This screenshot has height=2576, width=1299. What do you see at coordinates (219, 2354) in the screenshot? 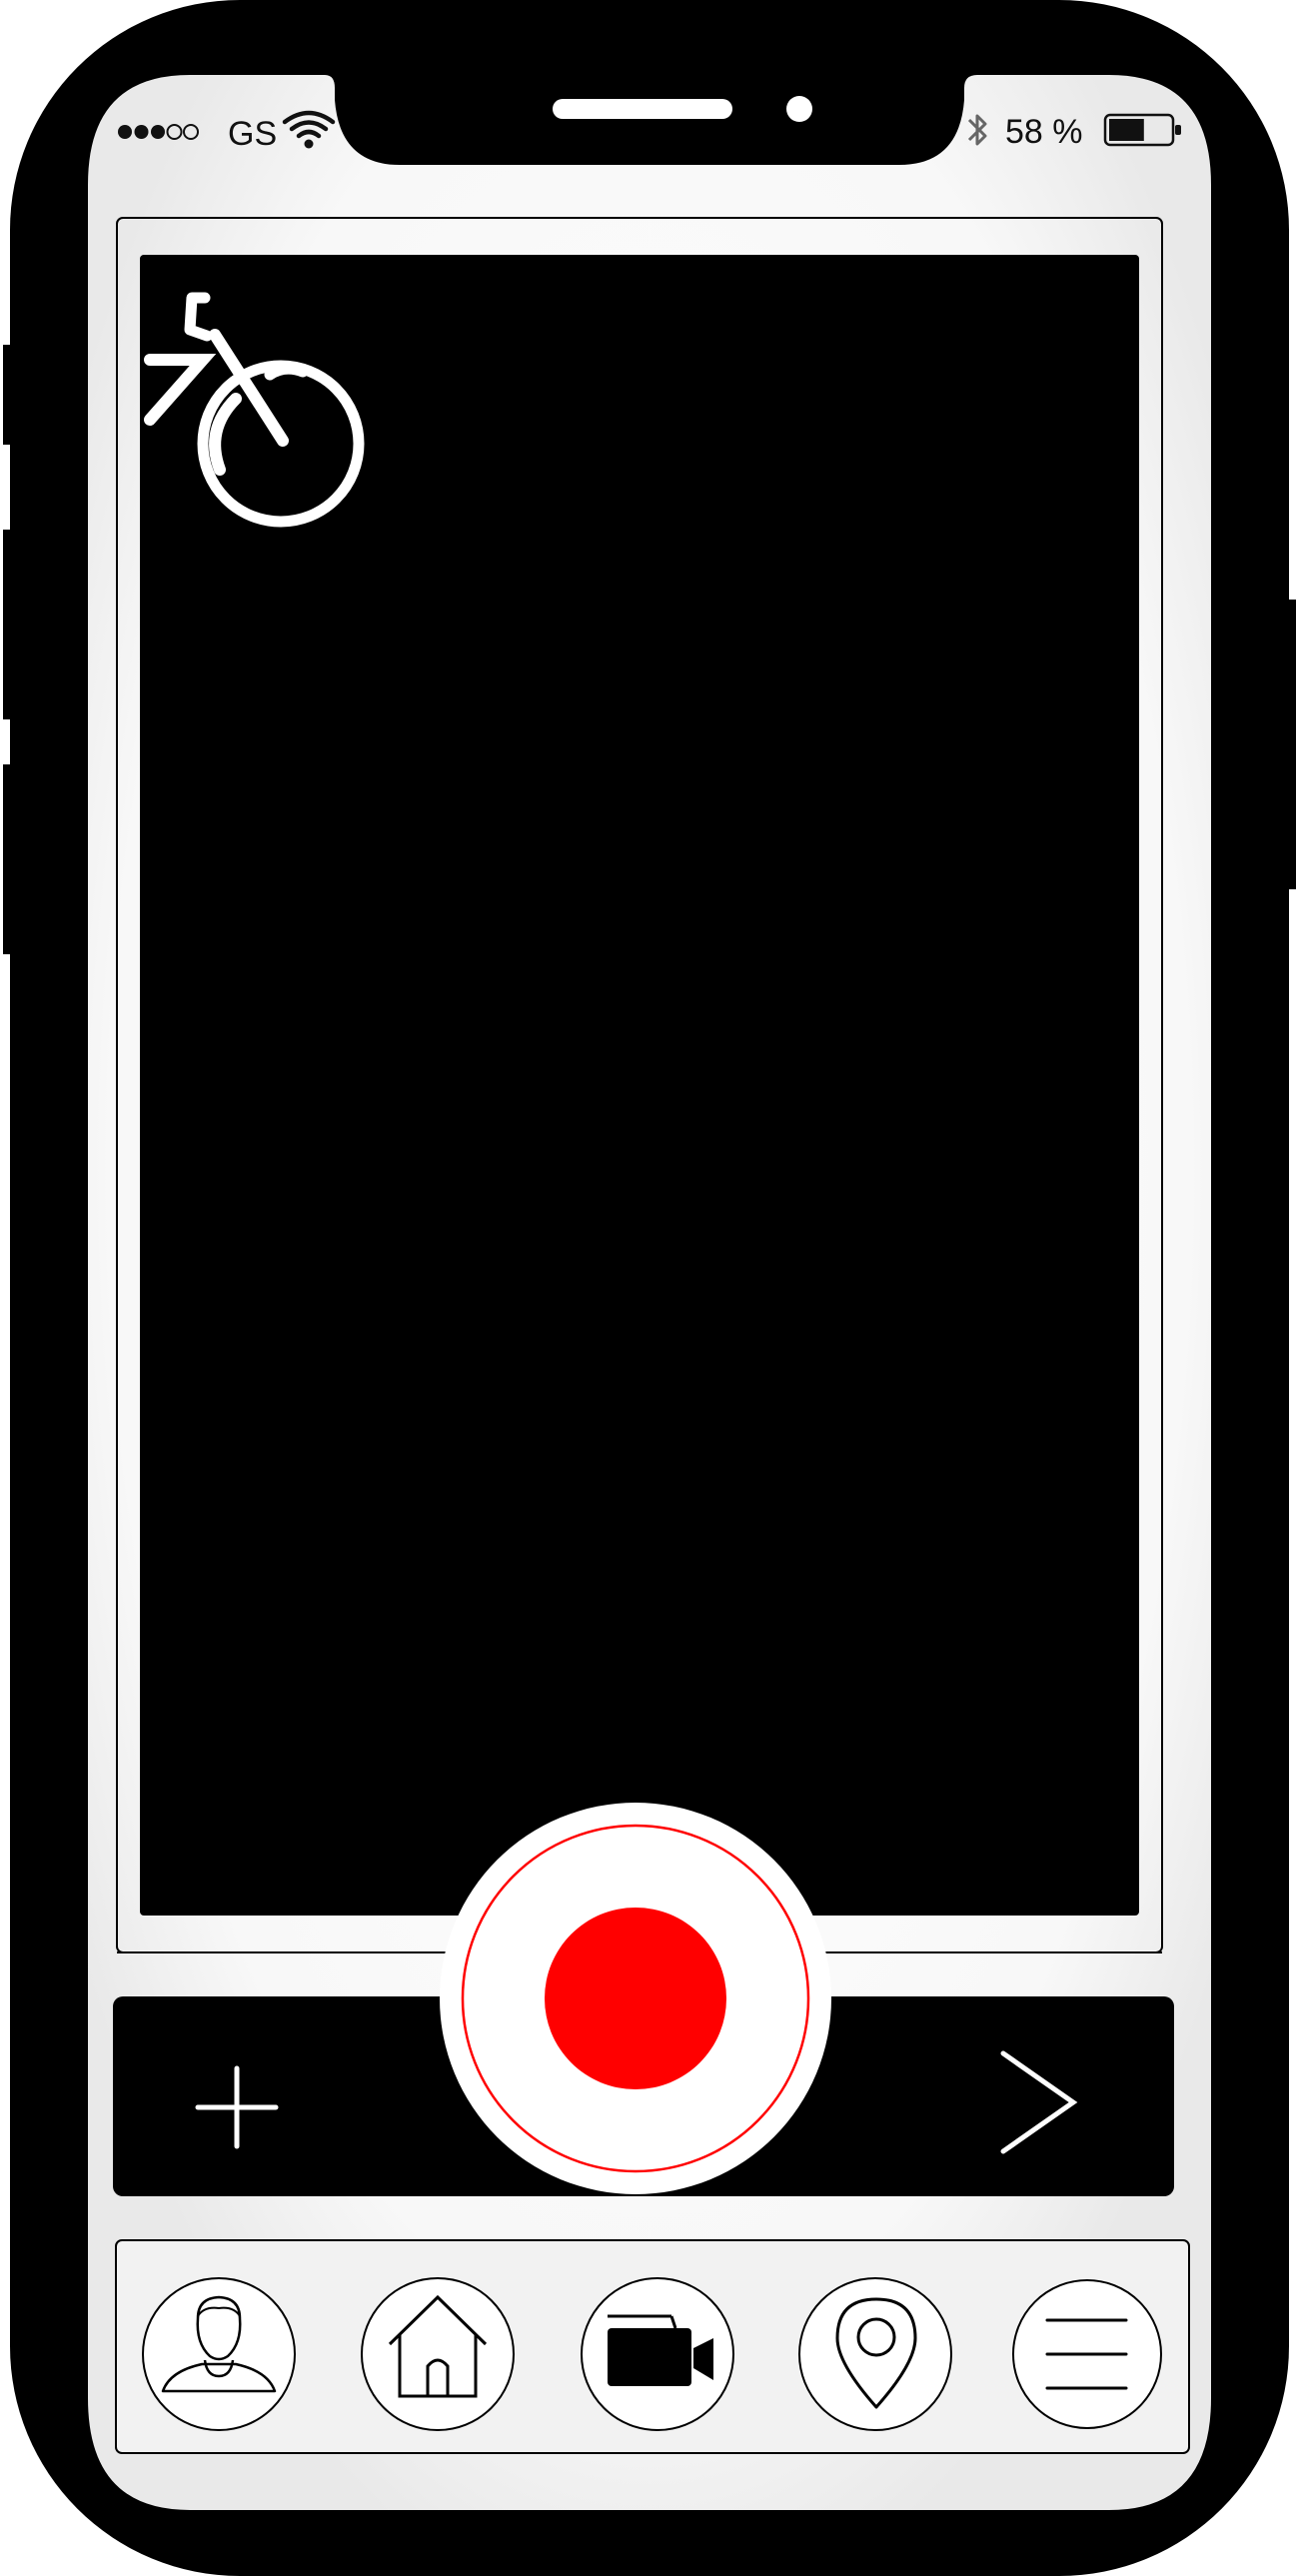
I see `tab-profile` at bounding box center [219, 2354].